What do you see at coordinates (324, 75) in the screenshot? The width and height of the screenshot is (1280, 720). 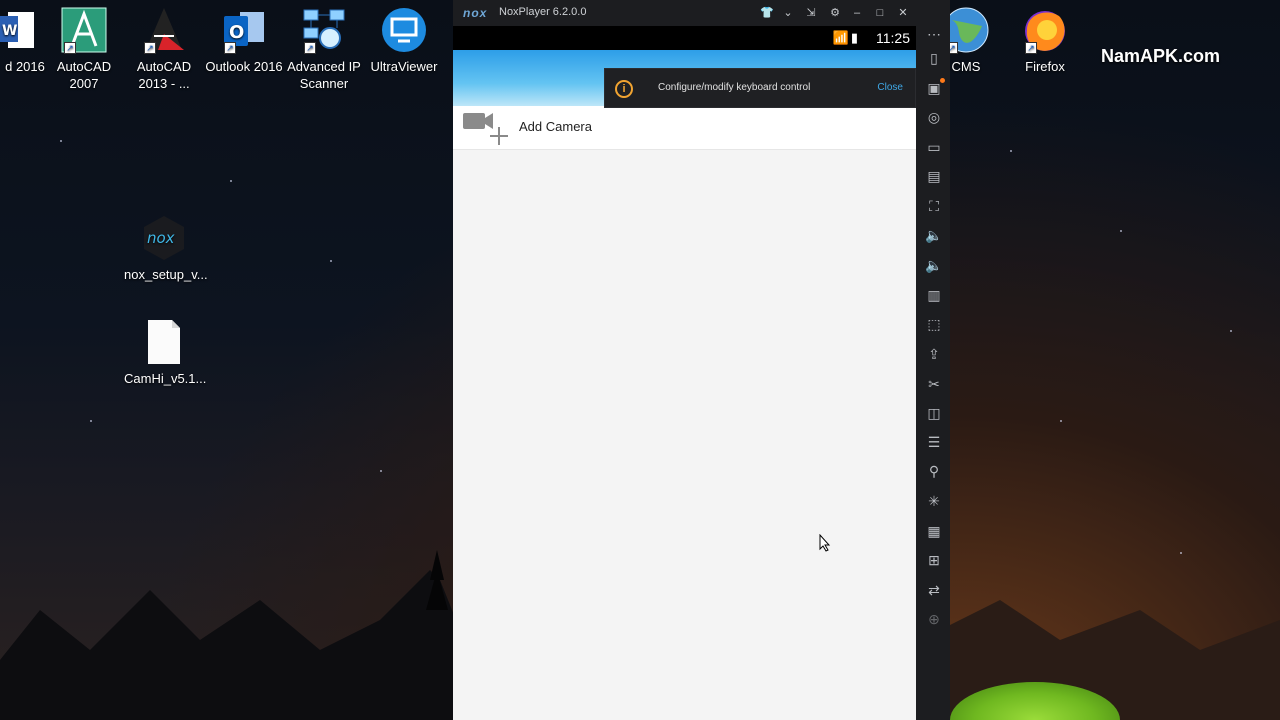 I see `desktop-icon-label: Advanced IP Scanner` at bounding box center [324, 75].